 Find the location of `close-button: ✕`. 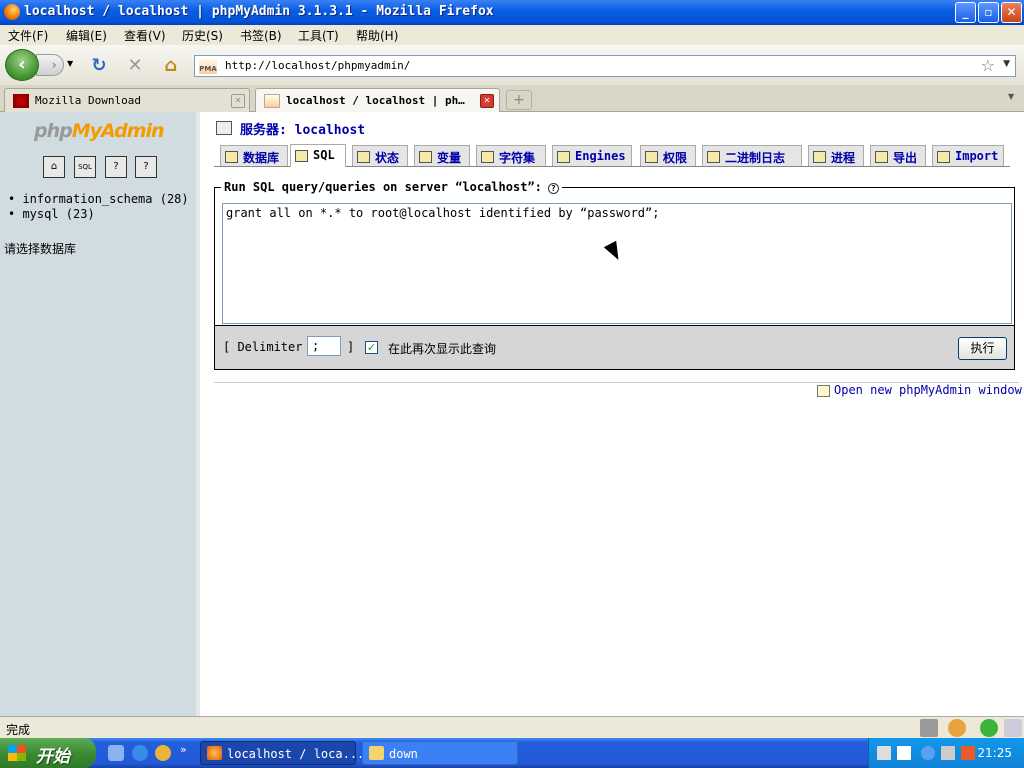

close-button: ✕ is located at coordinates (1011, 12).